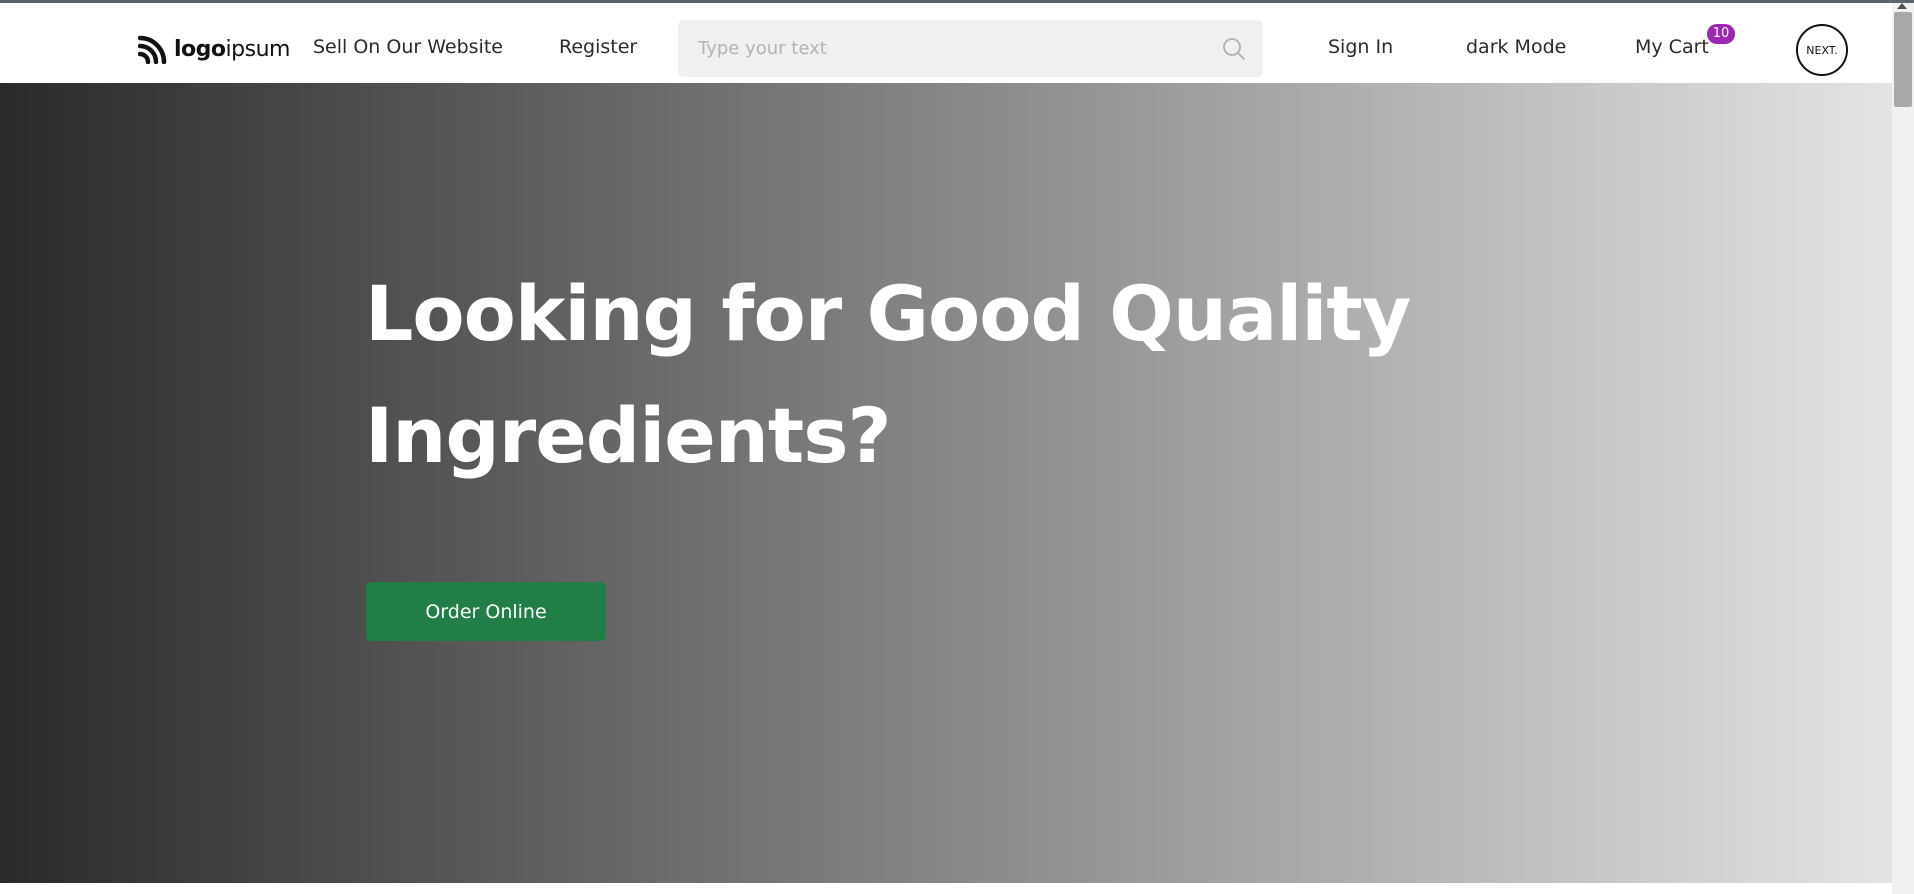 Image resolution: width=1914 pixels, height=894 pixels. I want to click on nextjs-logo-icon: NEXT., so click(1822, 50).